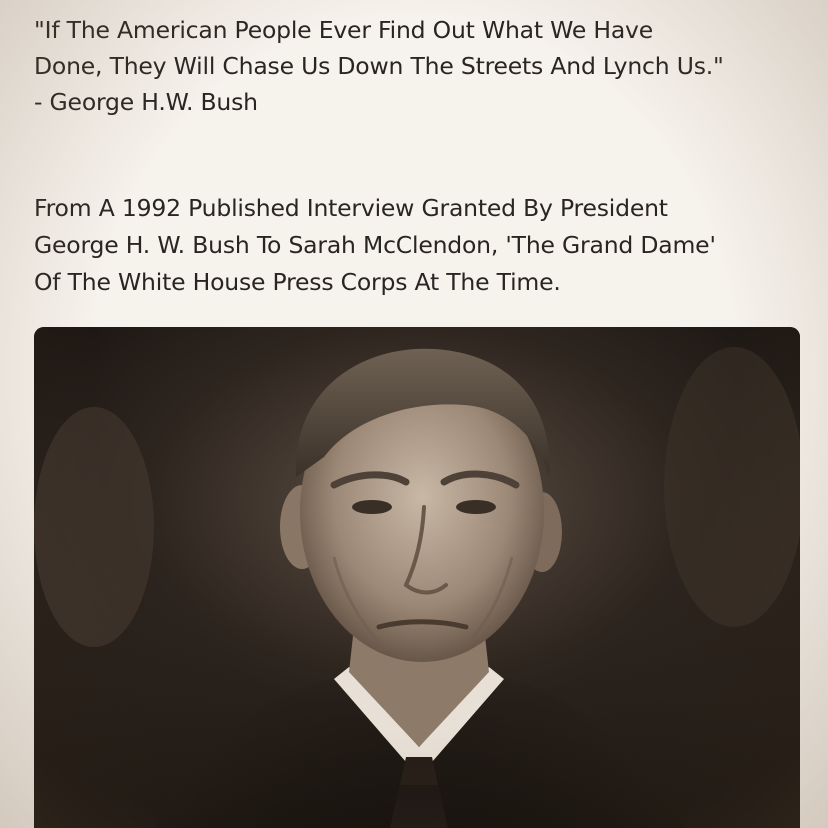 This screenshot has width=828, height=828. What do you see at coordinates (146, 102) in the screenshot?
I see `quote-attribution: - George H.W. Bush` at bounding box center [146, 102].